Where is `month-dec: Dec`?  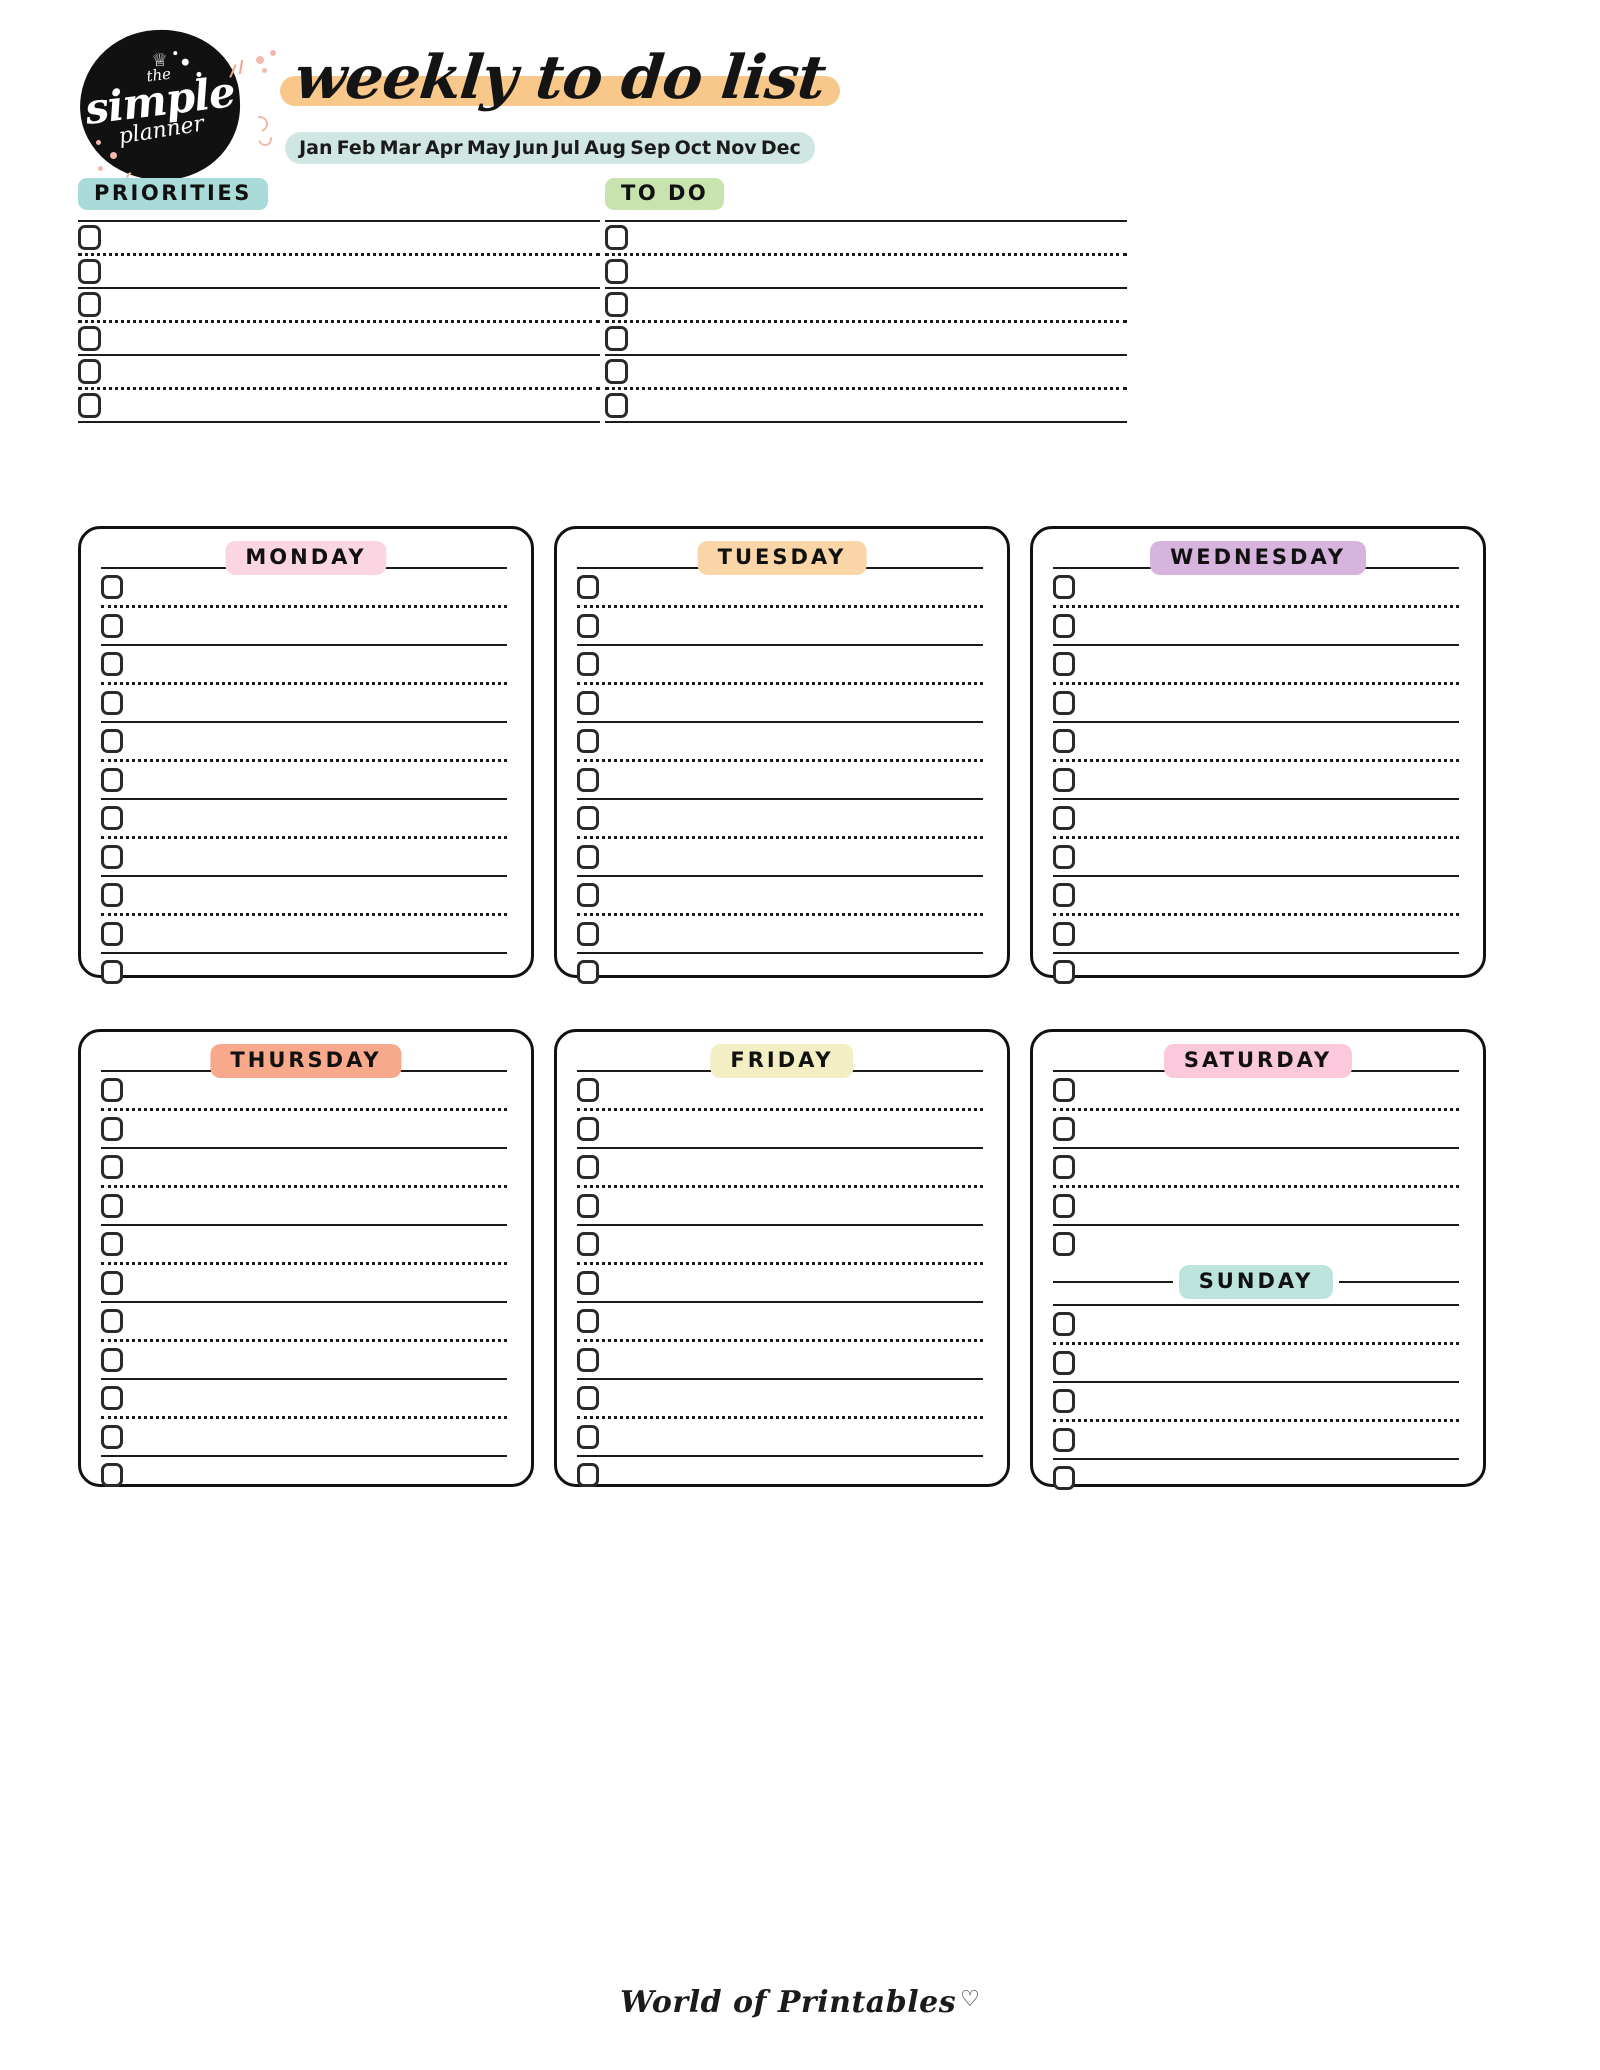
month-dec: Dec is located at coordinates (781, 148).